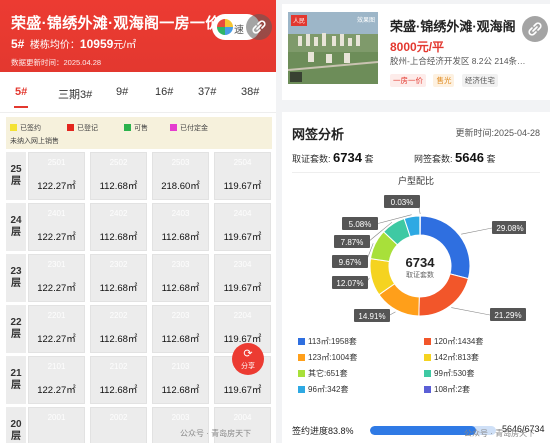 The width and height of the screenshot is (550, 443). I want to click on banner-avg-price: 5# 楼栋均价：10959元/㎡, so click(73, 43).